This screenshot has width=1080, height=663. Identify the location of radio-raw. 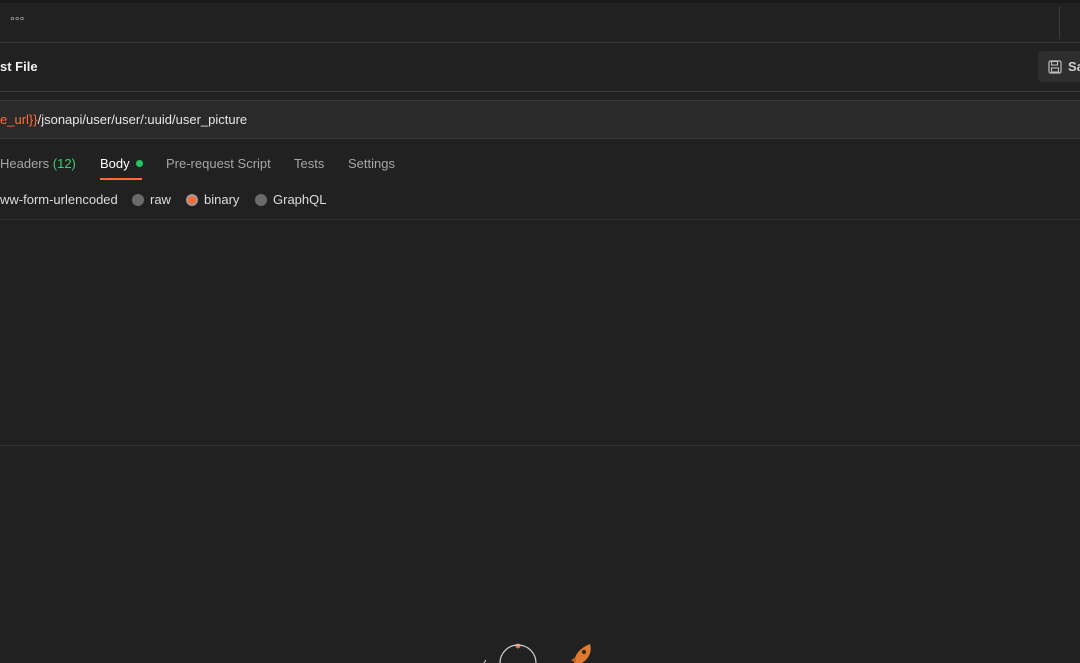
(138, 199).